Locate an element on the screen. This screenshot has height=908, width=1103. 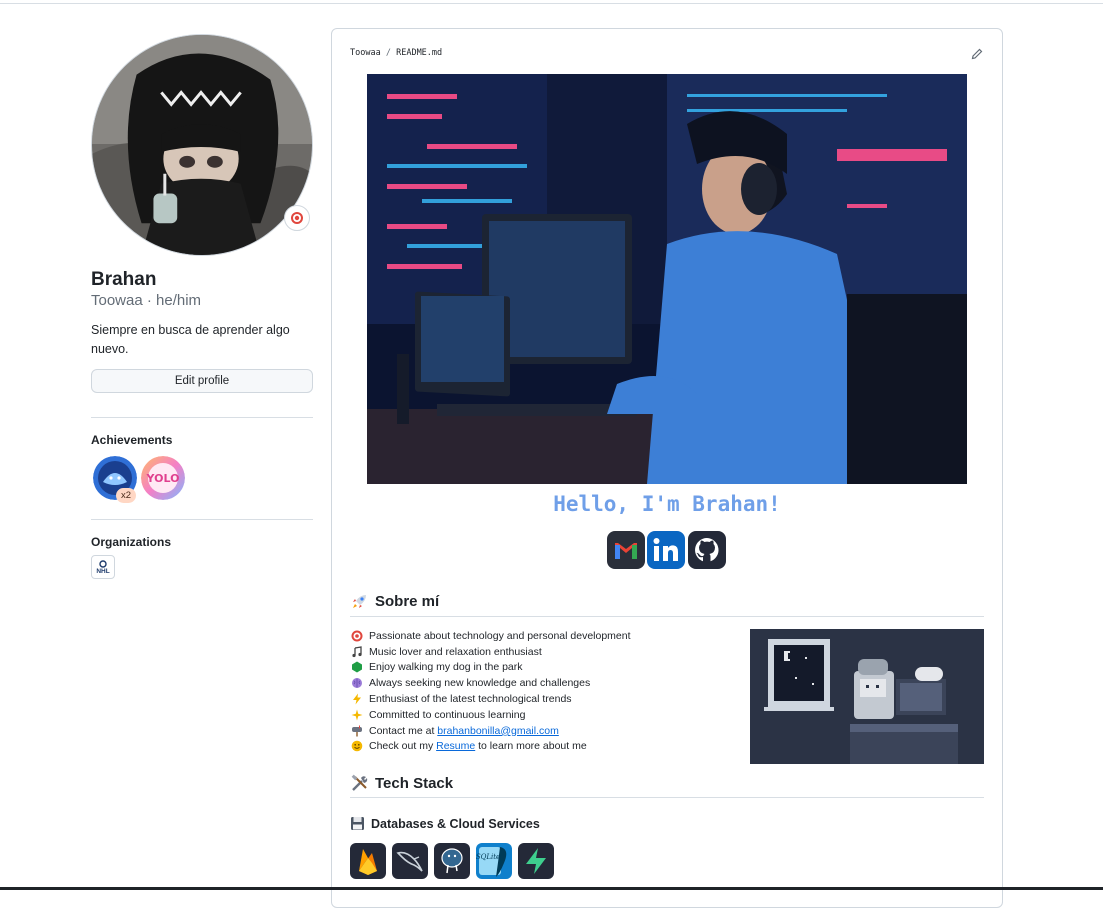
breadcrumb-user: Toowaa is located at coordinates (365, 53).